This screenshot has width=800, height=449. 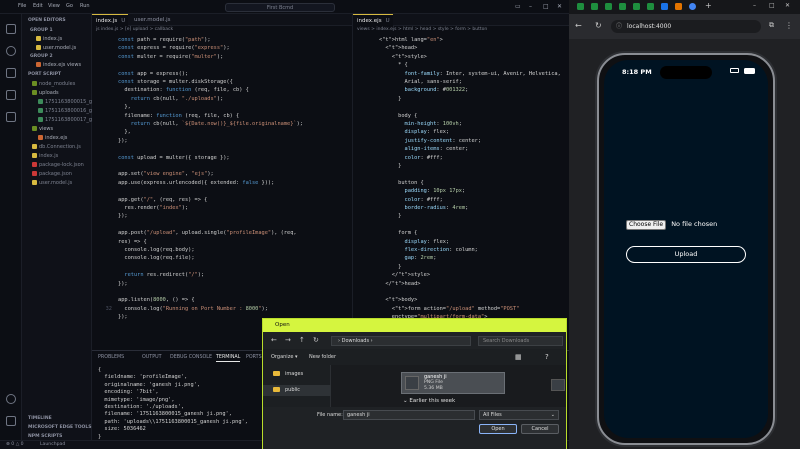 What do you see at coordinates (322, 357) in the screenshot?
I see `new-folder-button: New folder` at bounding box center [322, 357].